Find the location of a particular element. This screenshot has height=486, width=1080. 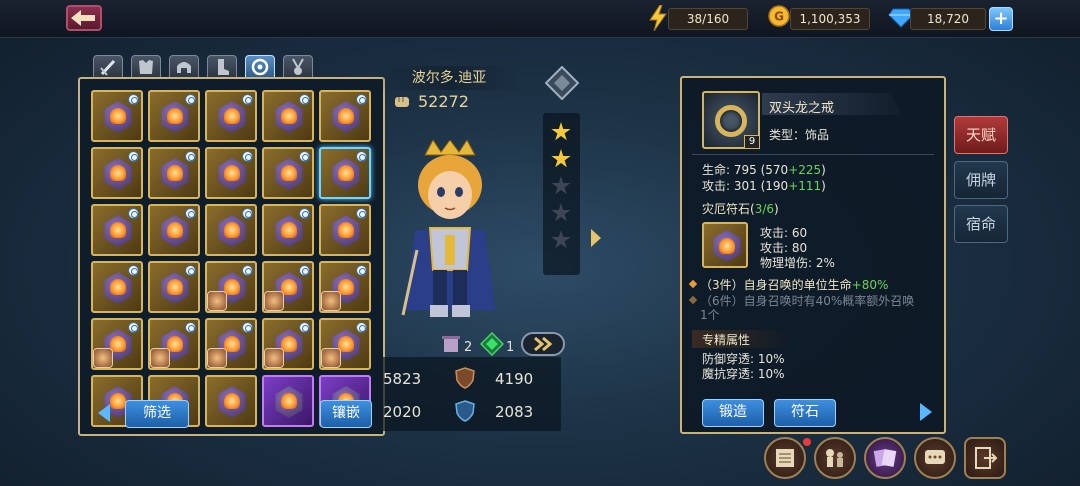

star-icon is located at coordinates (561, 239).